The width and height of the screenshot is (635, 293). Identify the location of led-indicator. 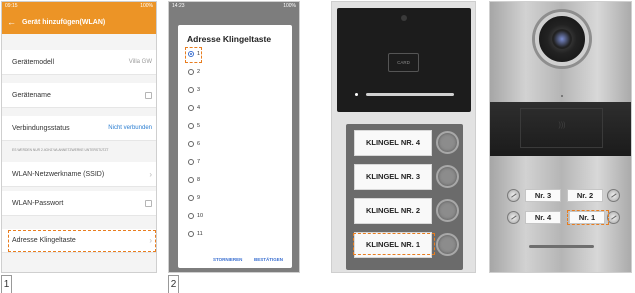
(356, 94).